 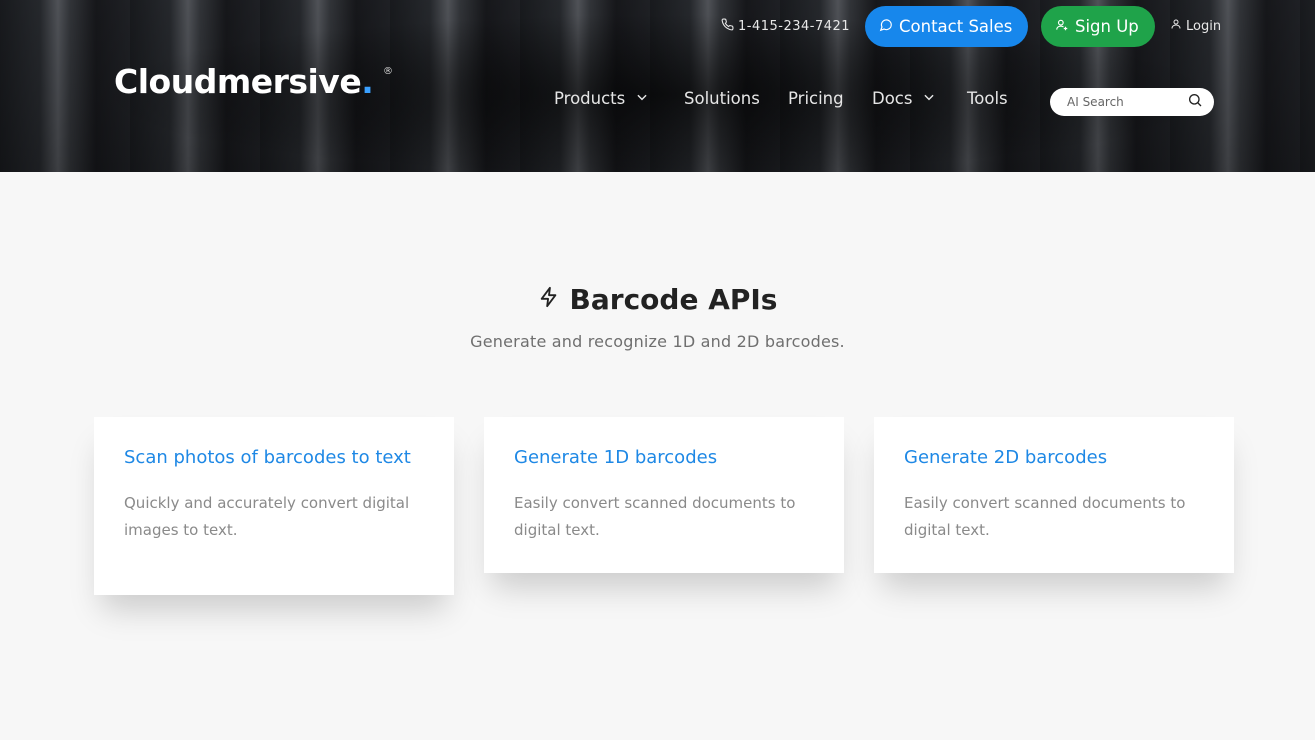 I want to click on login-label: Login, so click(x=1204, y=26).